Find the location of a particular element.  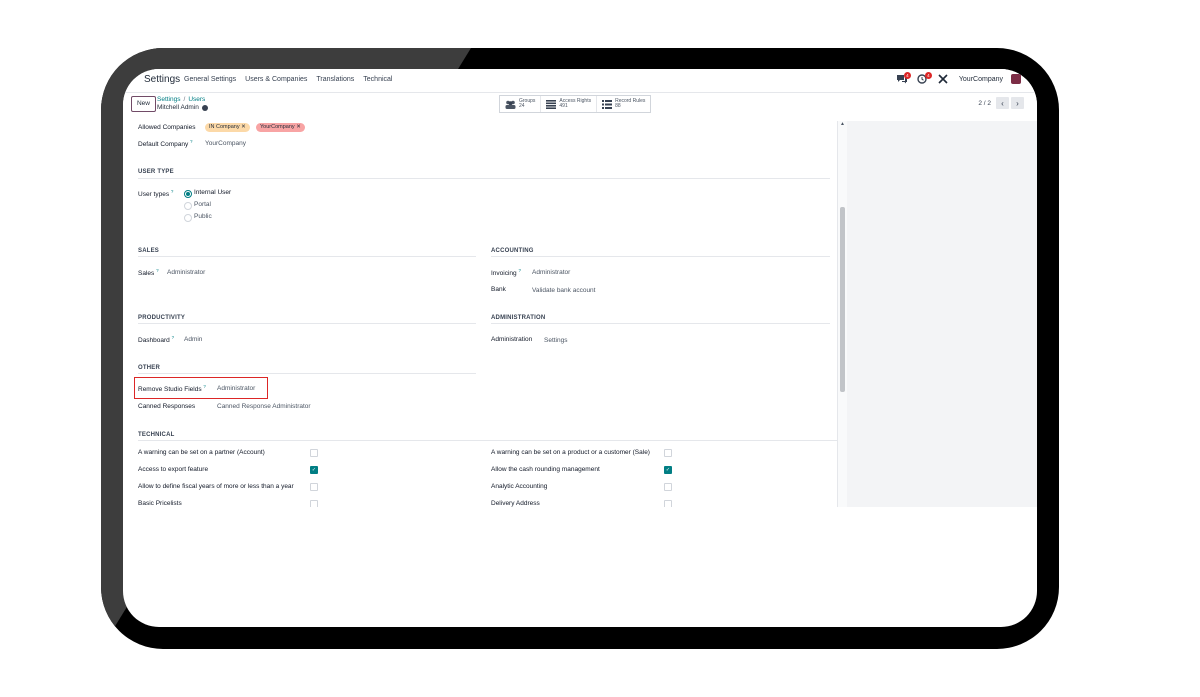

new-button: New is located at coordinates (143, 104).